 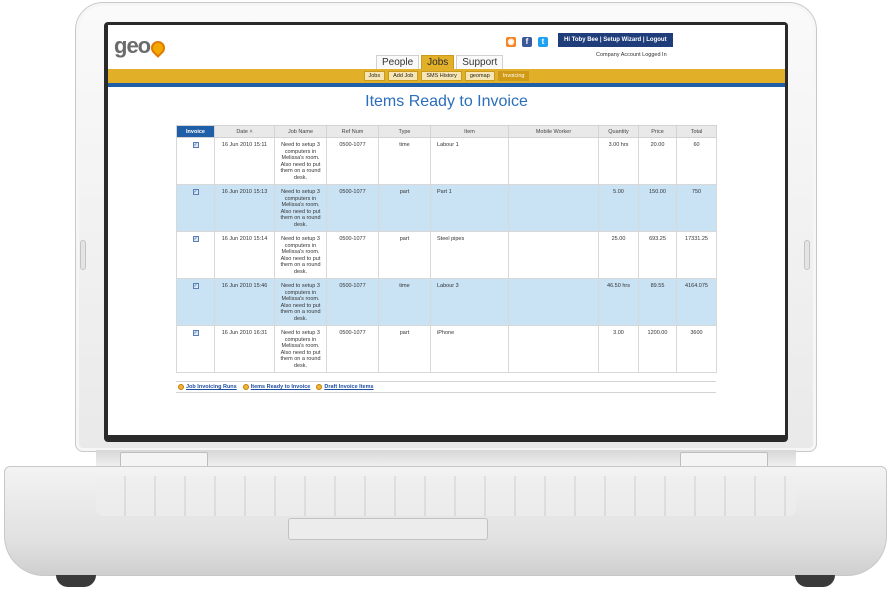 What do you see at coordinates (244, 161) in the screenshot?
I see `cell-date: 16 Jun 2010 15:11` at bounding box center [244, 161].